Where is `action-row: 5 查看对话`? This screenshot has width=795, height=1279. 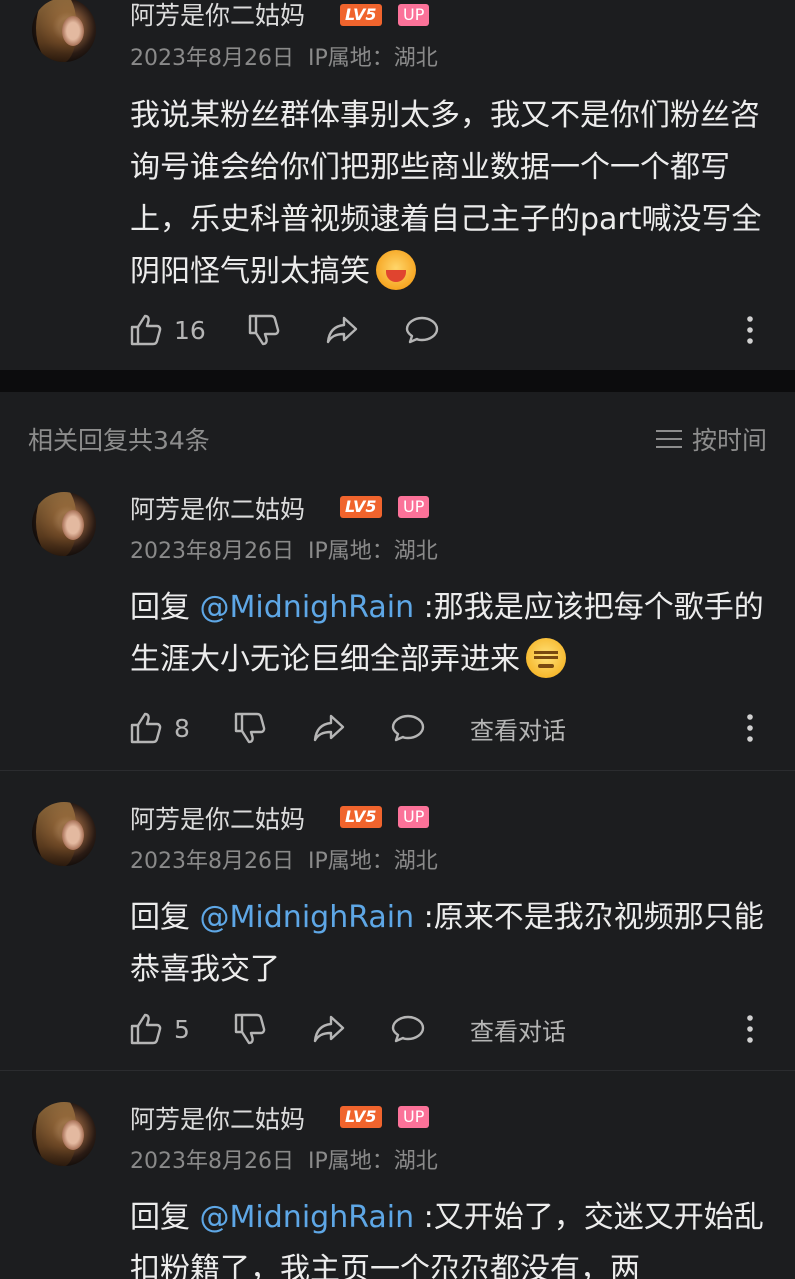 action-row: 5 查看对话 is located at coordinates (448, 1029).